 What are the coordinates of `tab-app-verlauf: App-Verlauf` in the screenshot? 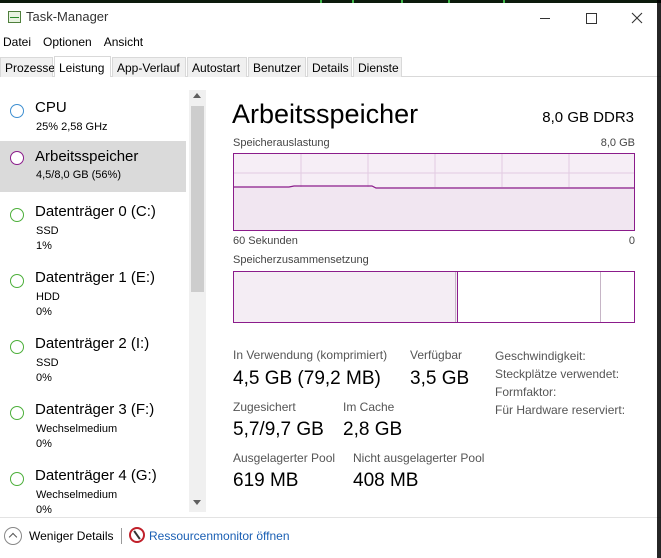 It's located at (149, 67).